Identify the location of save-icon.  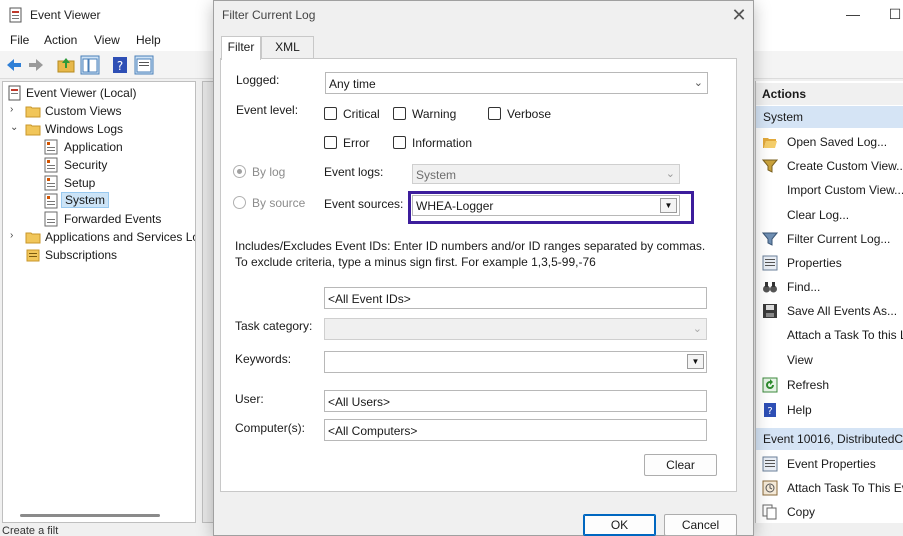
(770, 311).